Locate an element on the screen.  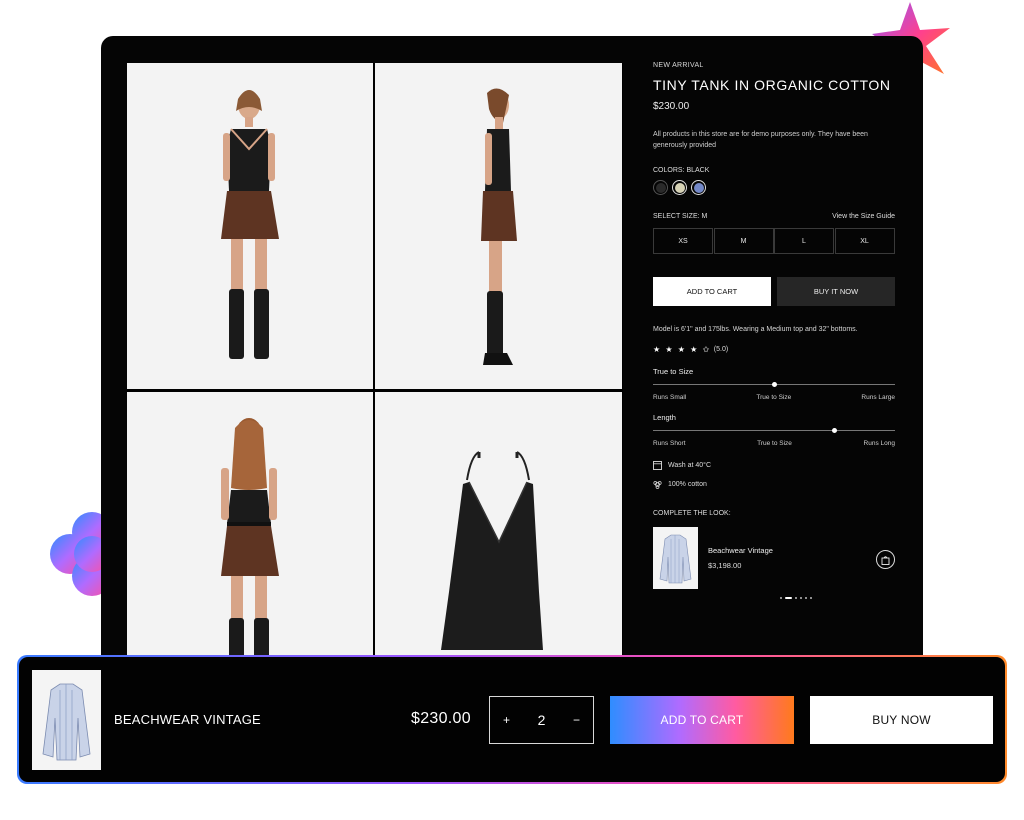
fit-label-large: Runs Large is located at coordinates (878, 397).